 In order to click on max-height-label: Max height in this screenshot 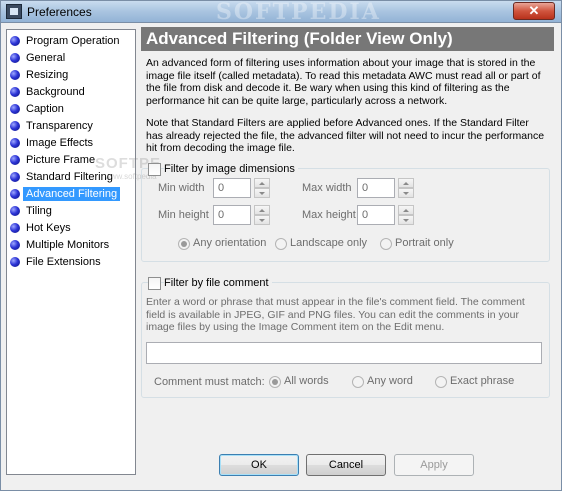, I will do `click(329, 215)`.